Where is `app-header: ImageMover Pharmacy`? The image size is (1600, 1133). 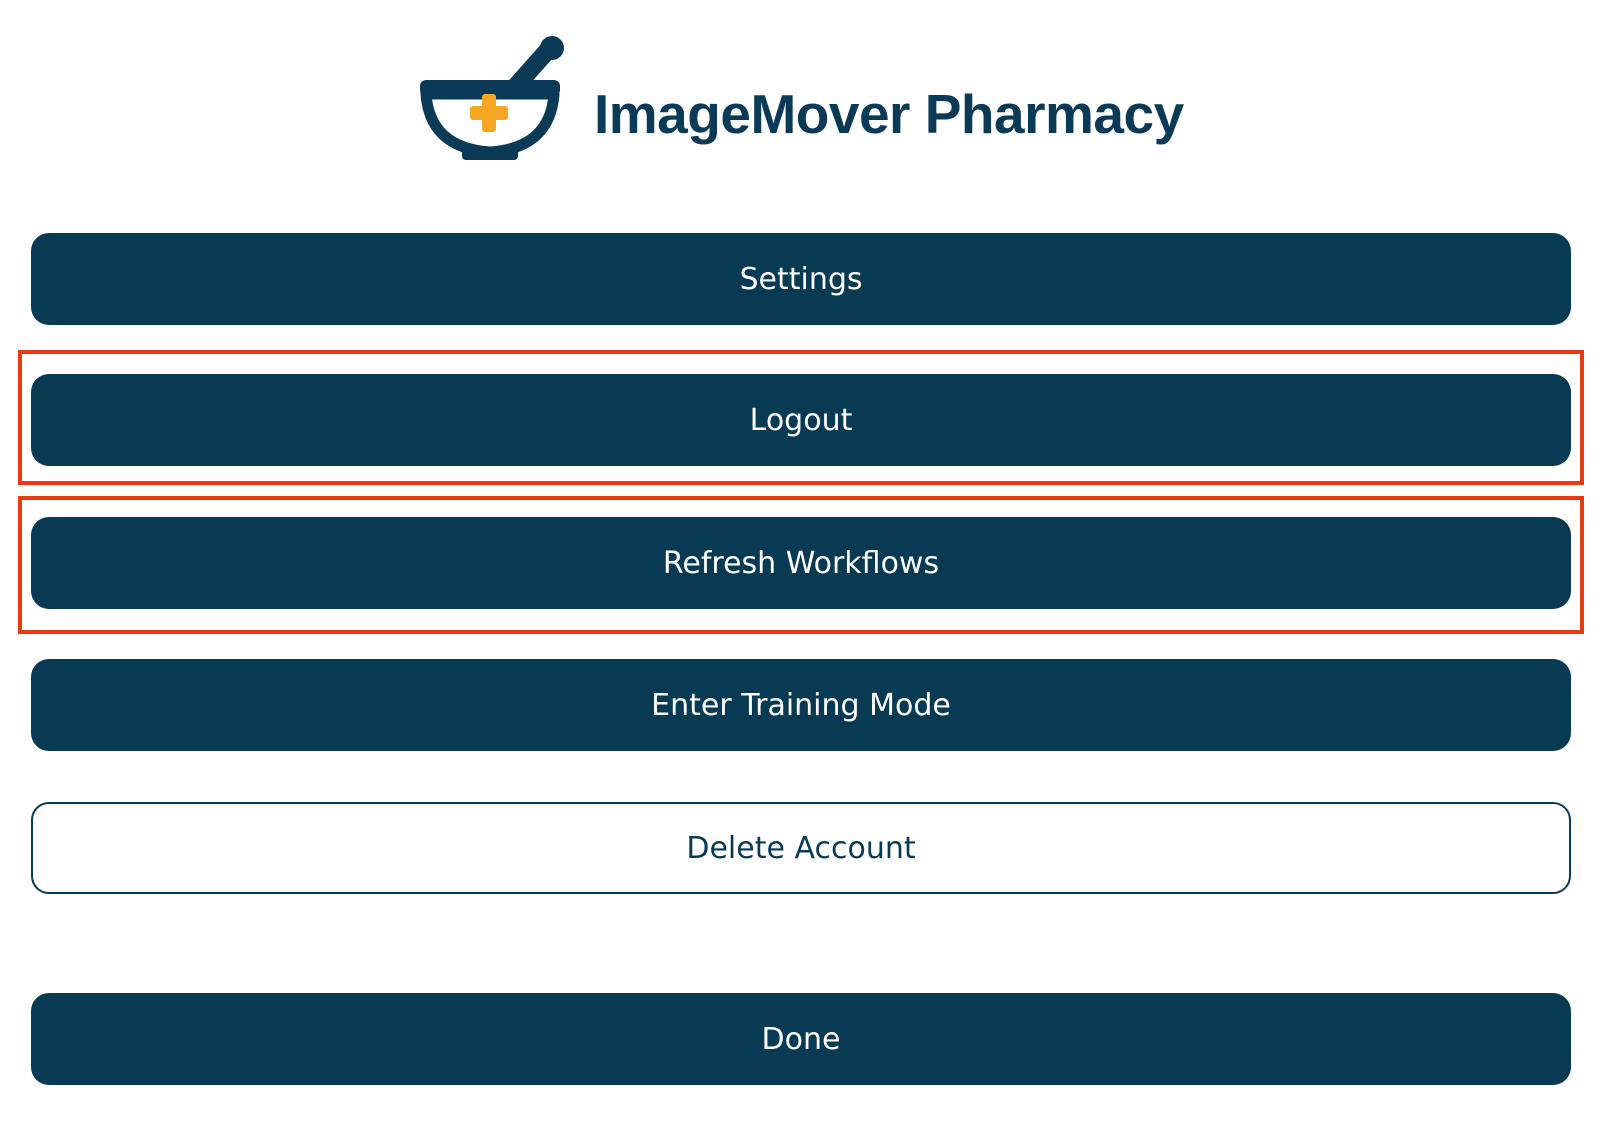 app-header: ImageMover Pharmacy is located at coordinates (800, 101).